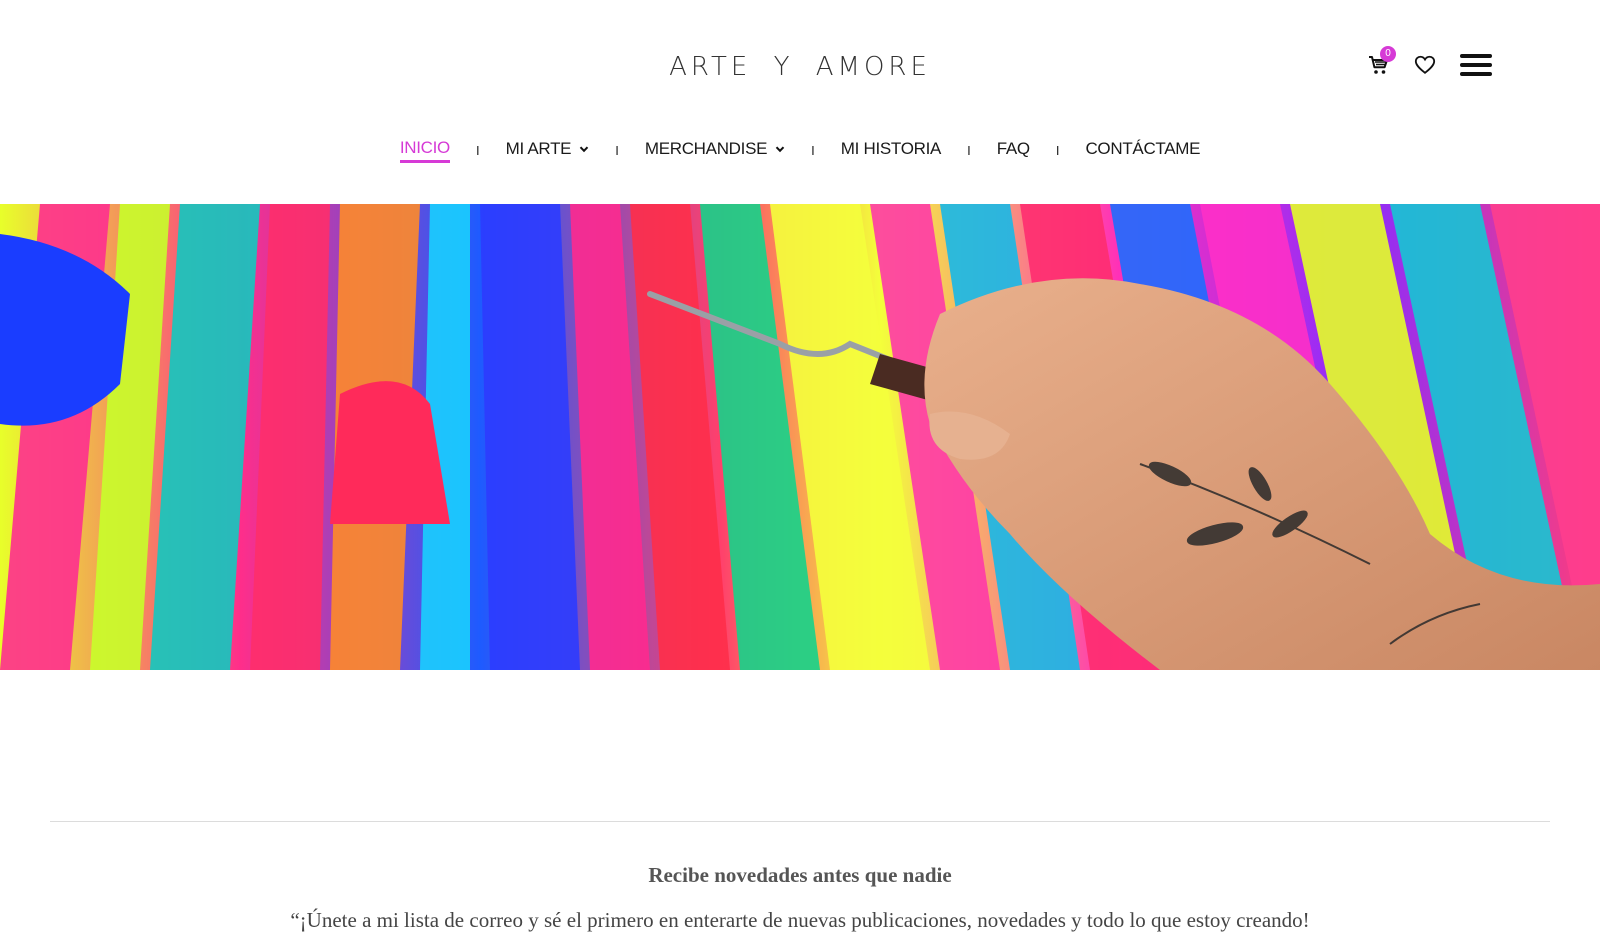 The image size is (1600, 936). What do you see at coordinates (538, 148) in the screenshot?
I see `nav-label: MI ARTE` at bounding box center [538, 148].